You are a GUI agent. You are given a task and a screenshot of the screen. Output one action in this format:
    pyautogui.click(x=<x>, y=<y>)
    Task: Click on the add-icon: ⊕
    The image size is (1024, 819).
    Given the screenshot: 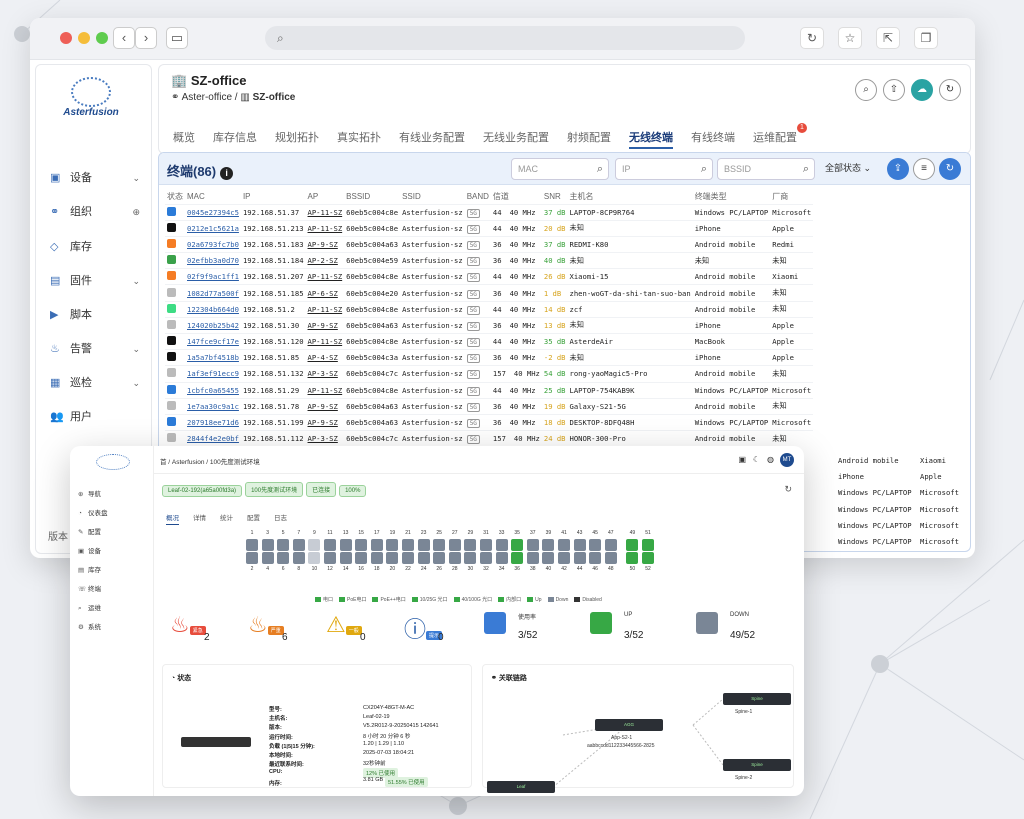 What is the action you would take?
    pyautogui.click(x=136, y=212)
    